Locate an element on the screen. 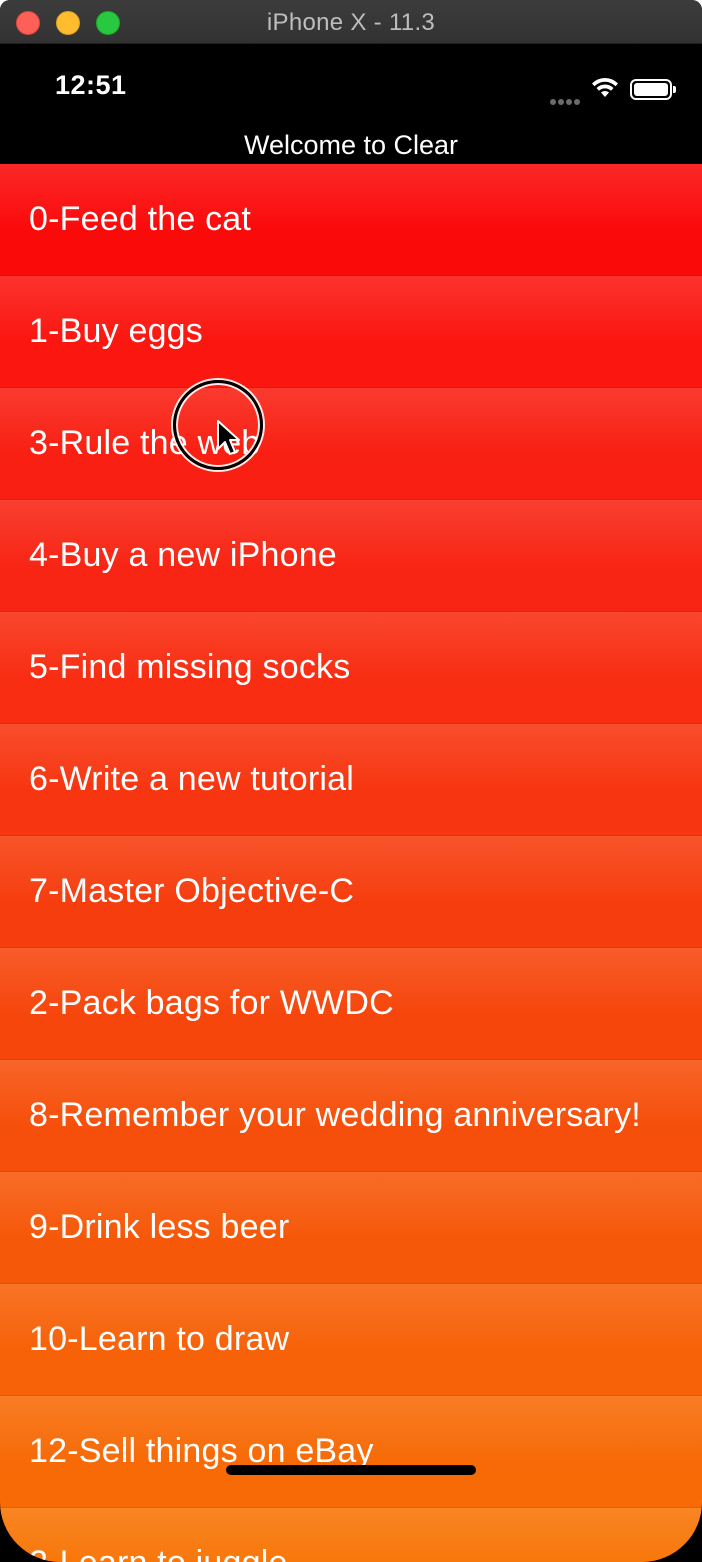 This screenshot has width=702, height=1562. todo-row: 8-Remember your wedding anniversary! is located at coordinates (351, 1116).